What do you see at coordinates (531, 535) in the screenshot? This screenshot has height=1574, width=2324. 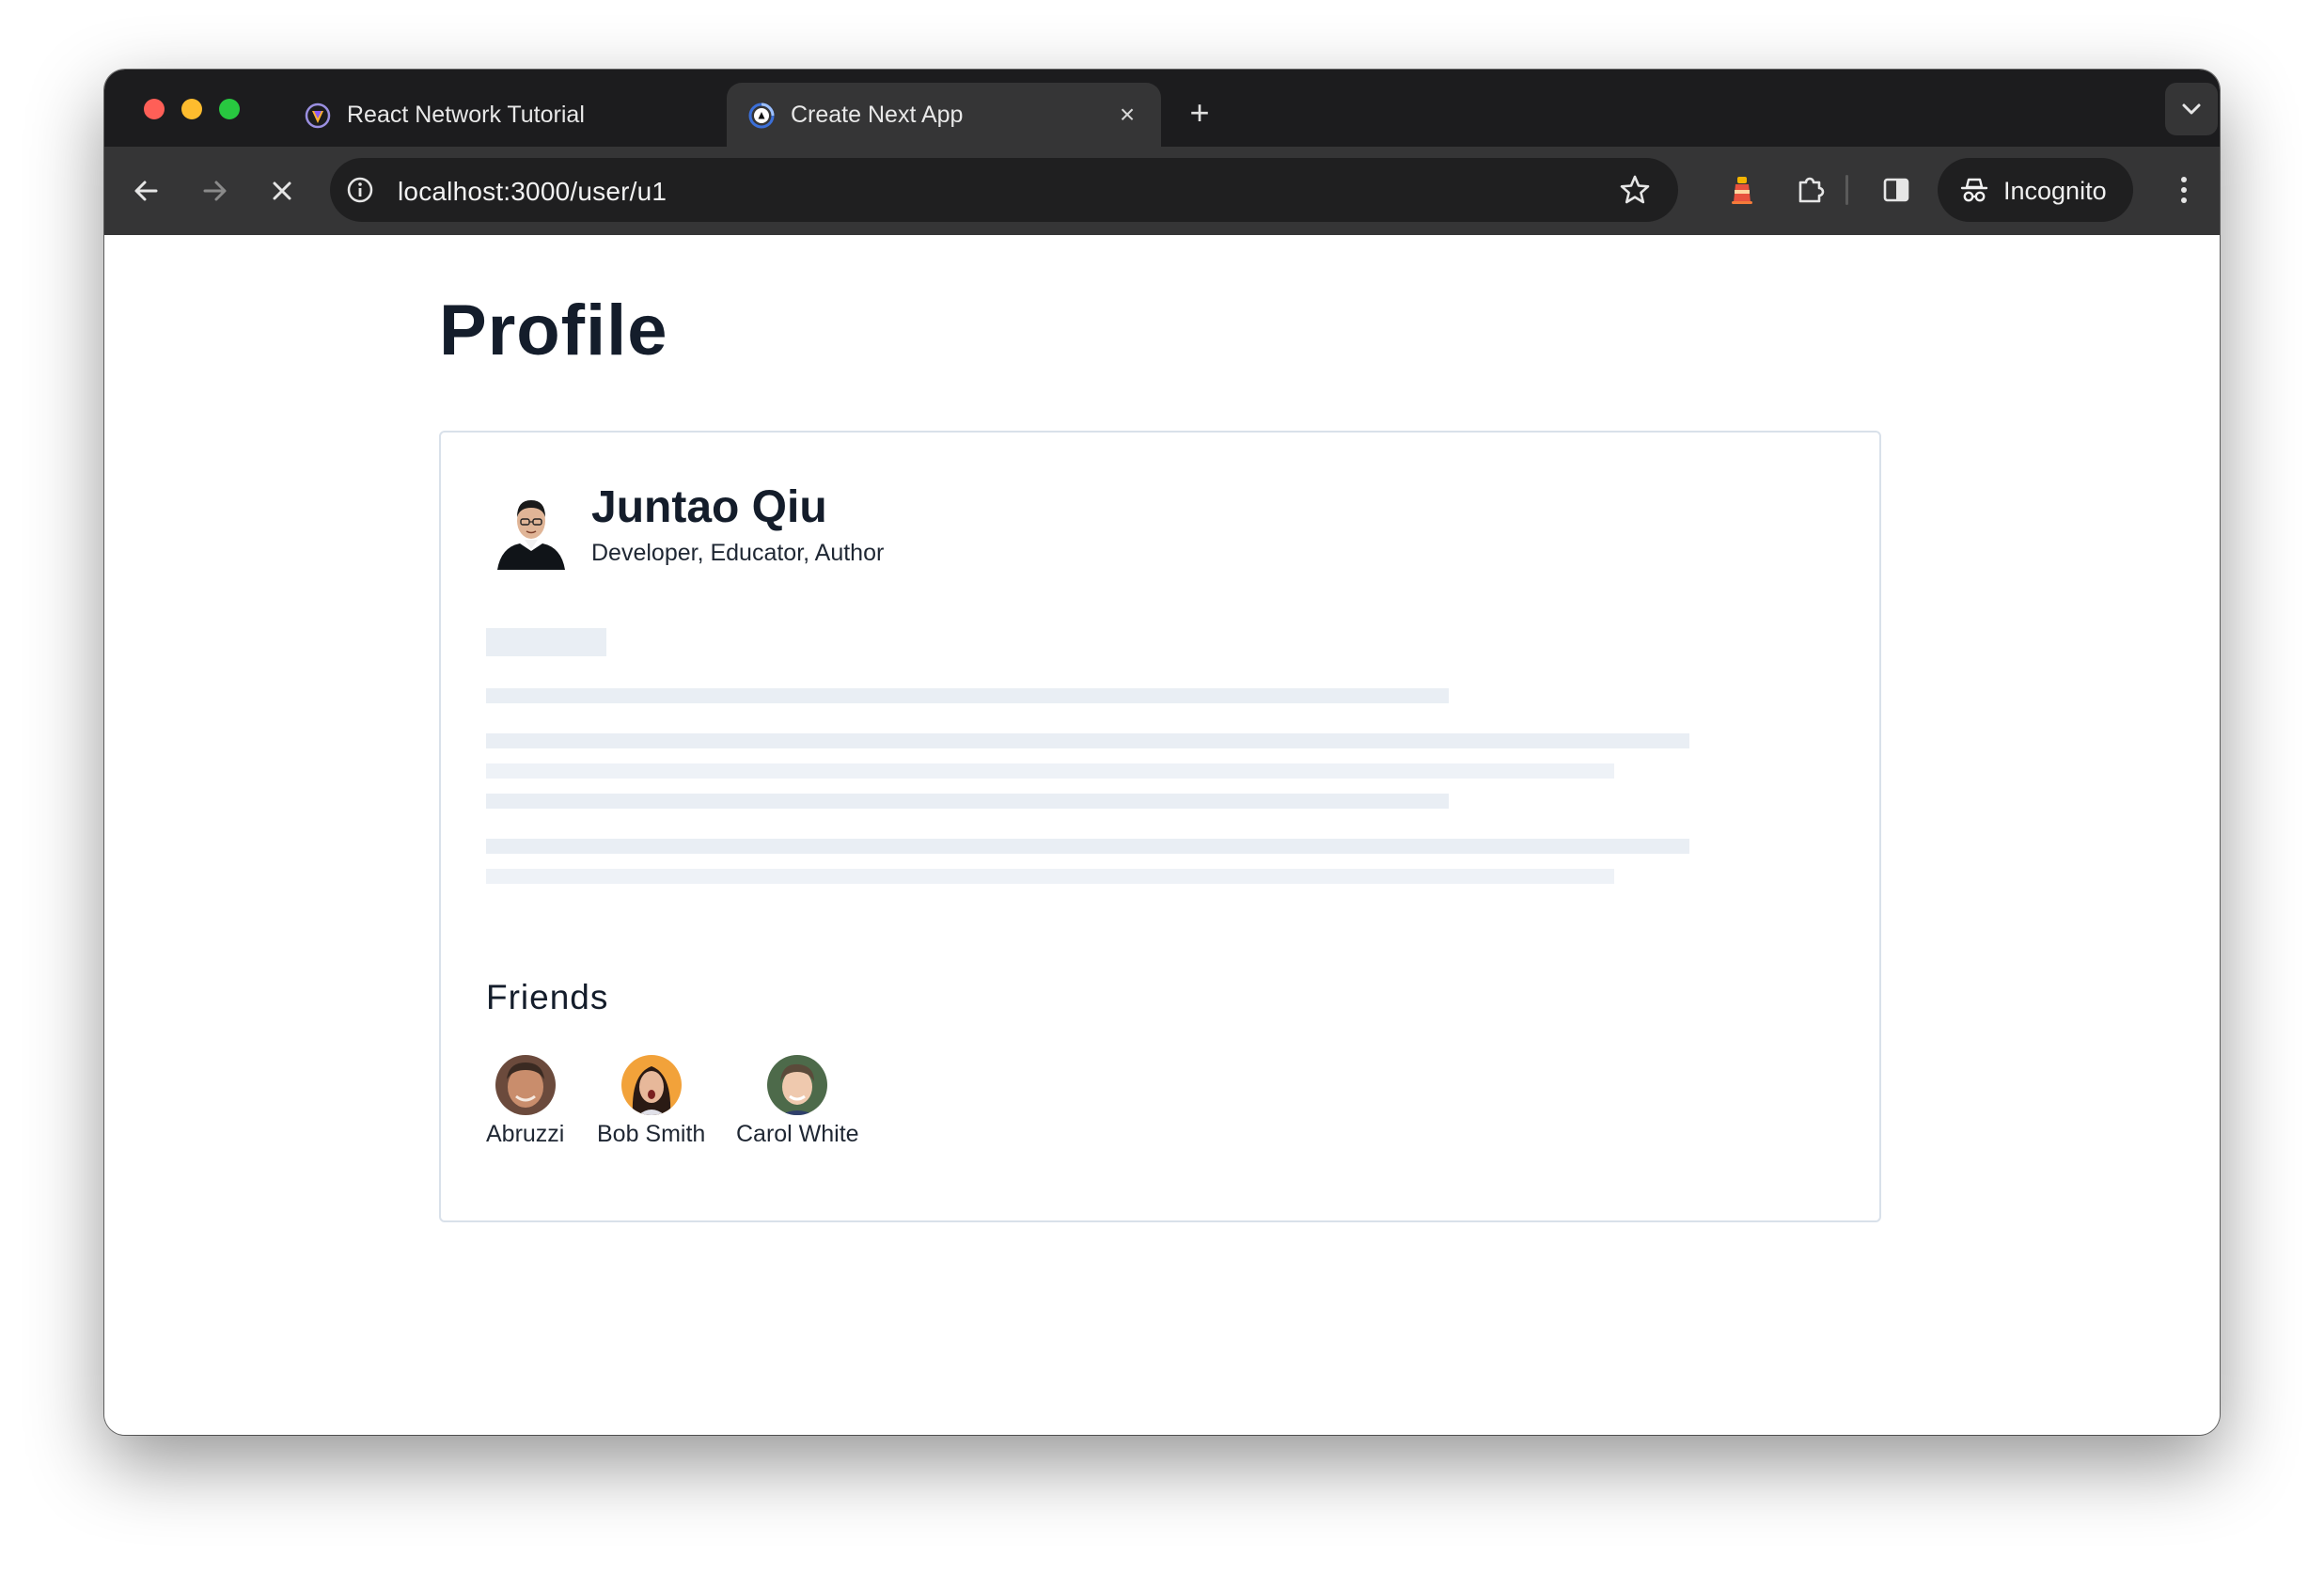 I see `profile-avatar` at bounding box center [531, 535].